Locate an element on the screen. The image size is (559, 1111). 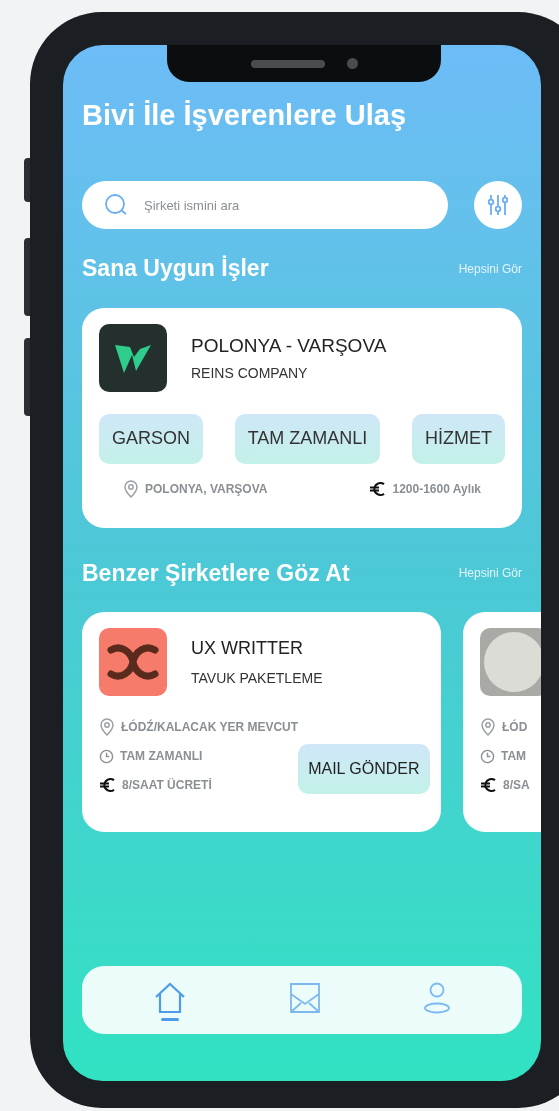
company-card: UX WRITTER TAVUK PAKETLEME ŁÓDŹ/KALACAK YER MEVCUT TAM ZAMANLI 8/SAAT ÜCRETİ MAIL GÖNDER is located at coordinates (261, 722).